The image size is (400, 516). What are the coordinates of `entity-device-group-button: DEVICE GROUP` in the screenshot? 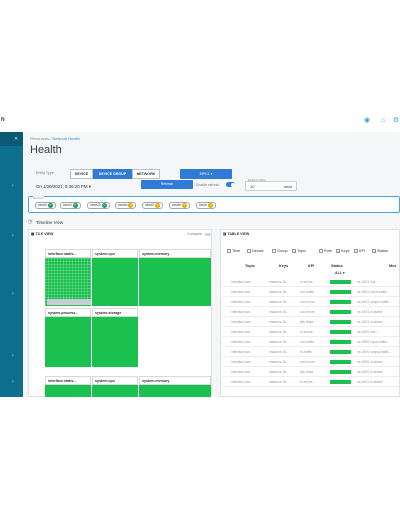 It's located at (112, 174).